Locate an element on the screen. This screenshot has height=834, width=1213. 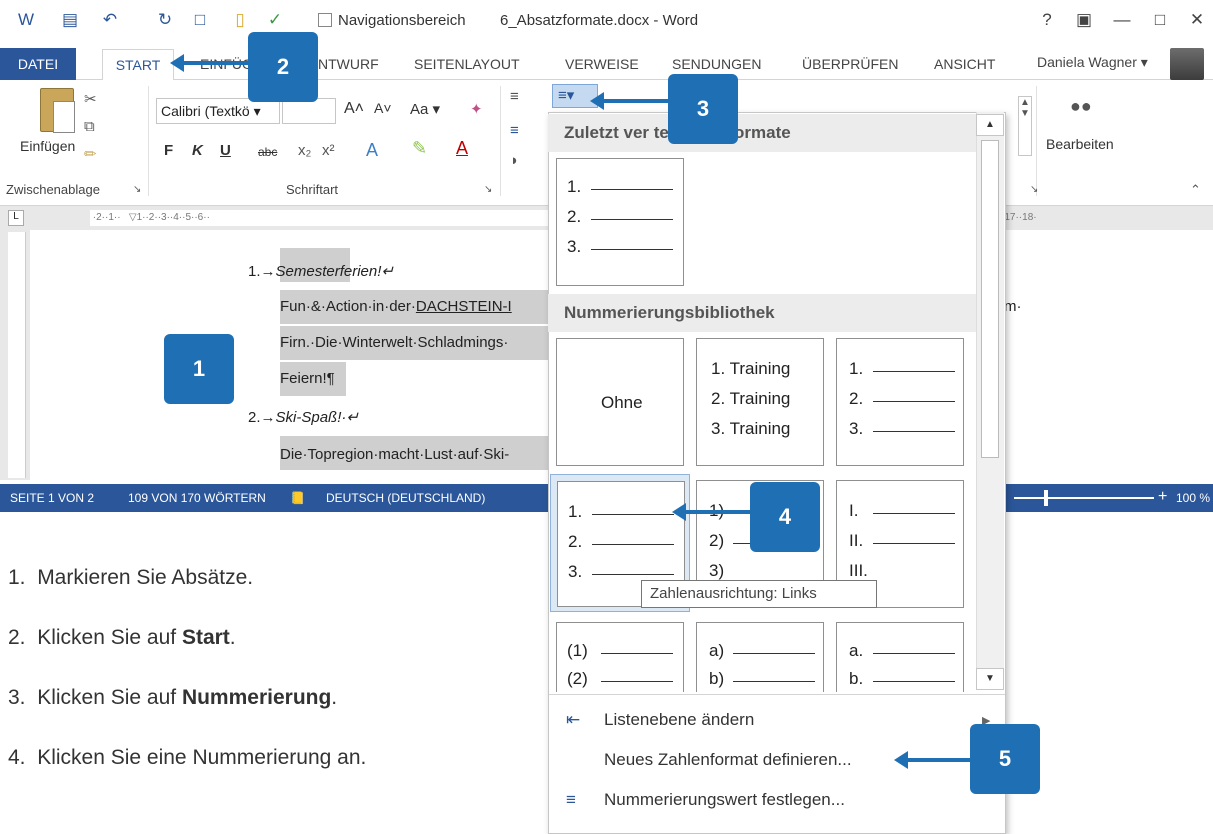
undo-icon: ↶ is located at coordinates (110, 20).